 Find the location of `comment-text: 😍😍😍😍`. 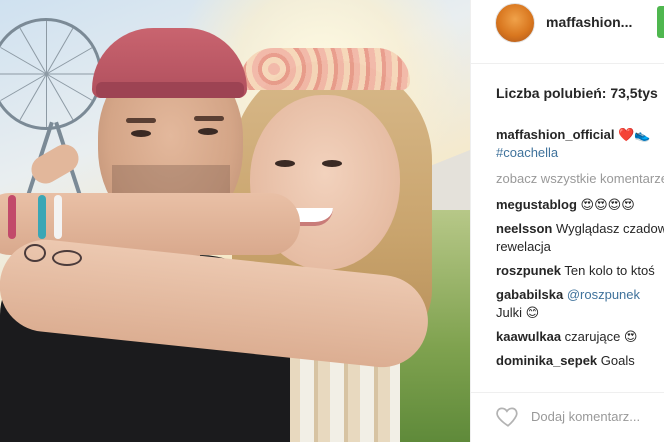

comment-text: 😍😍😍😍 is located at coordinates (607, 204).